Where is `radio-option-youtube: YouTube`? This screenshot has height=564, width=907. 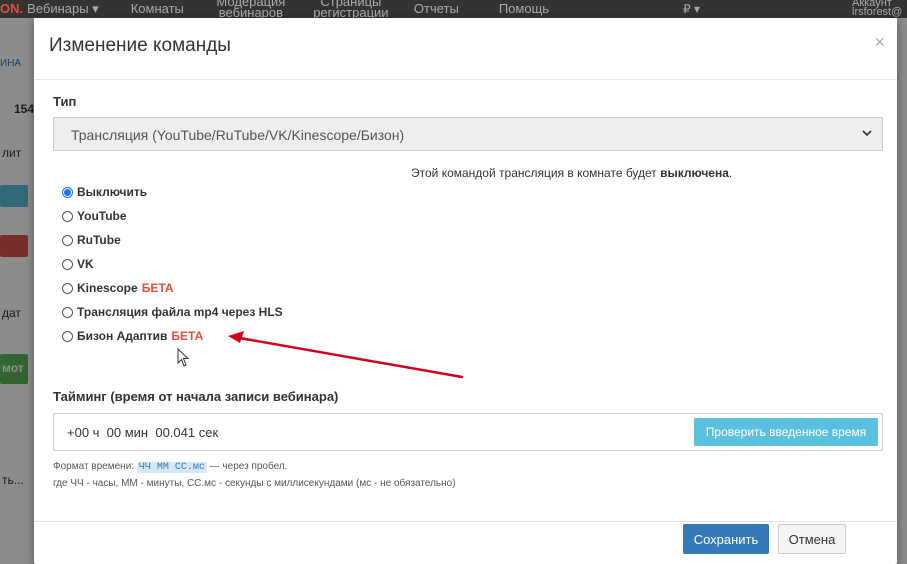
radio-option-youtube: YouTube is located at coordinates (172, 216).